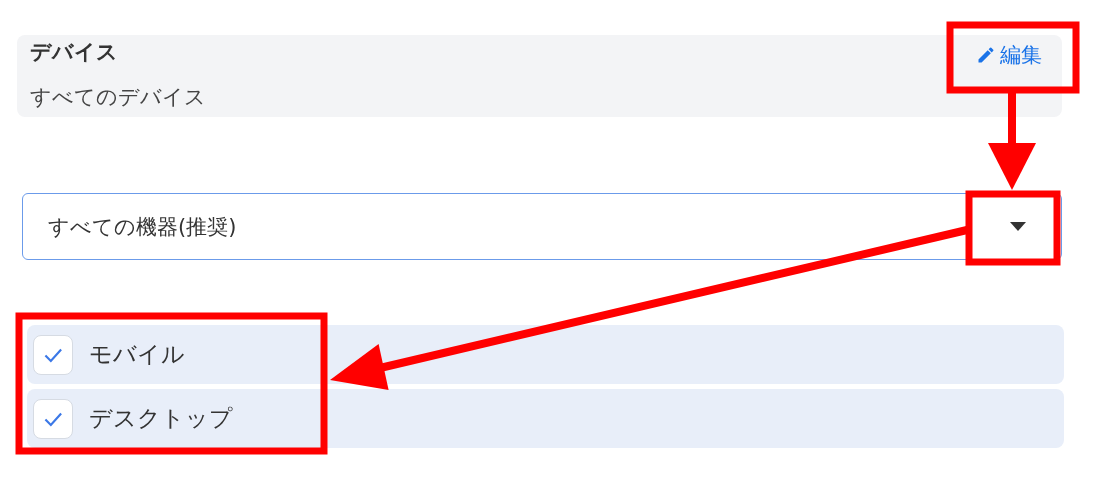  I want to click on card-title: デバイス, so click(74, 52).